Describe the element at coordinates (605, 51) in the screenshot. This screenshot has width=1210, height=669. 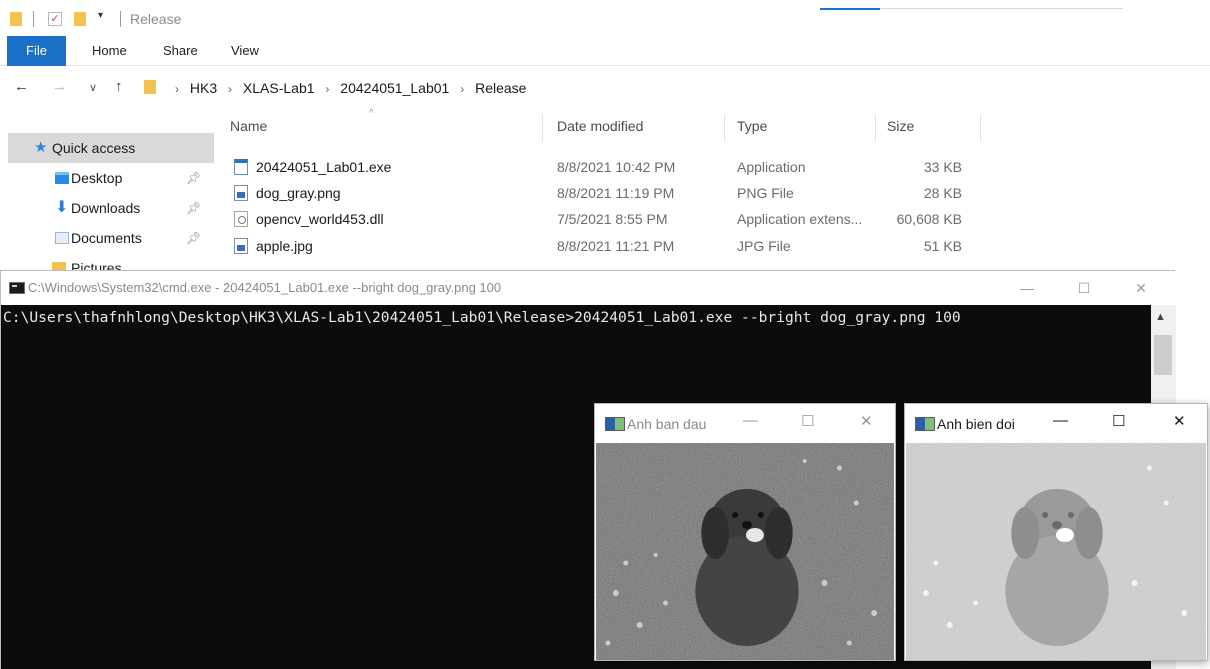
I see `ribbon: File Home Share View` at that location.